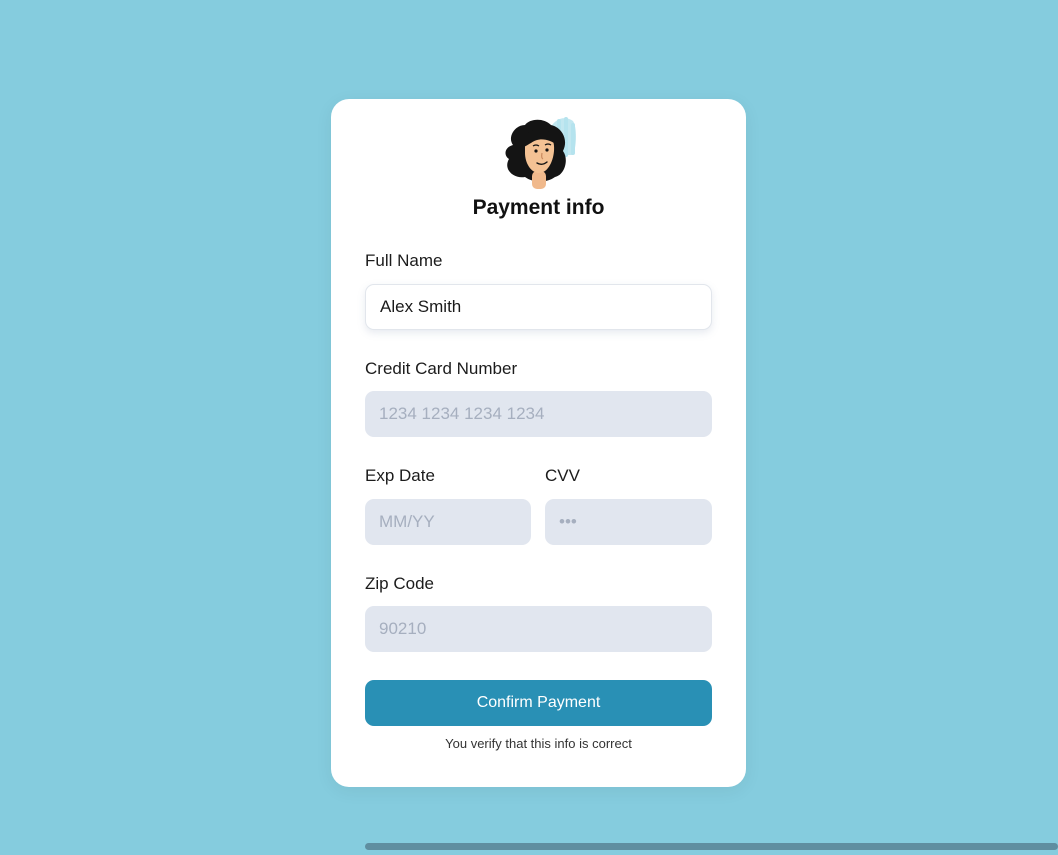 The width and height of the screenshot is (1058, 855). Describe the element at coordinates (538, 414) in the screenshot. I see `card-number-field` at that location.